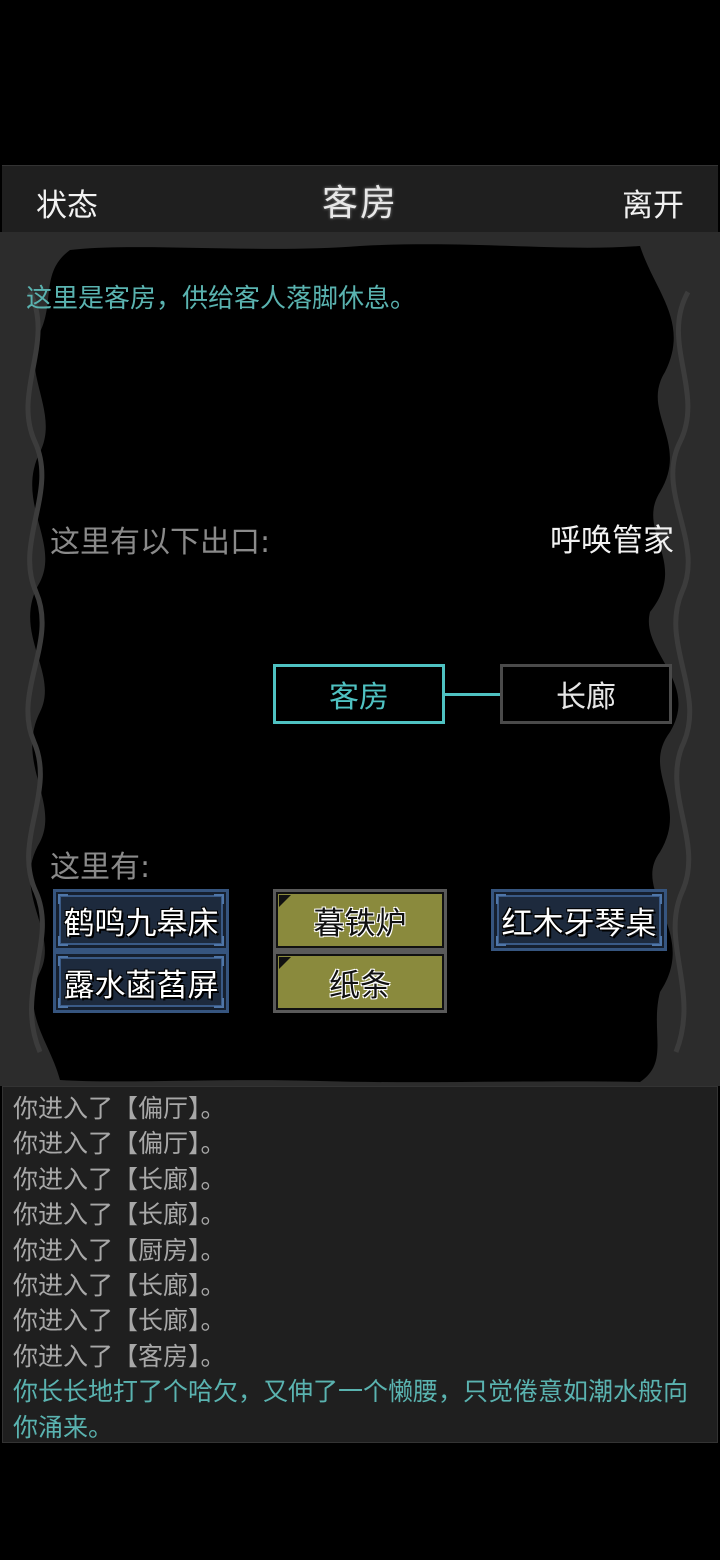 This screenshot has height=1560, width=720. I want to click on top-bar: 状态 客房 离开, so click(360, 199).